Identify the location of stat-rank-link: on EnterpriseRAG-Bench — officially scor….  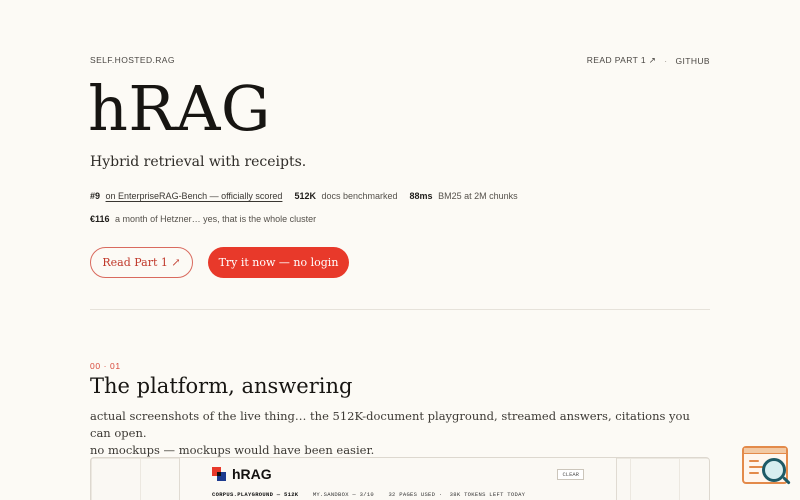
(194, 196).